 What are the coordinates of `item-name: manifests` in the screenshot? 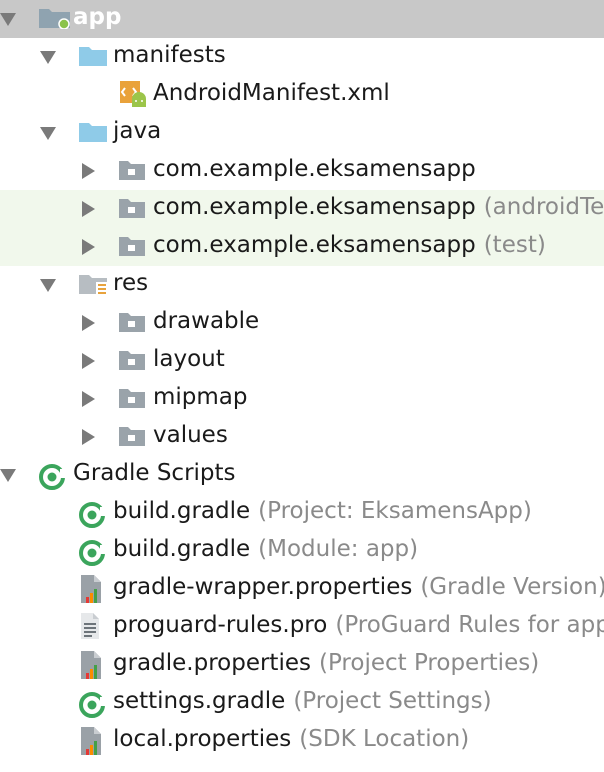 It's located at (169, 55).